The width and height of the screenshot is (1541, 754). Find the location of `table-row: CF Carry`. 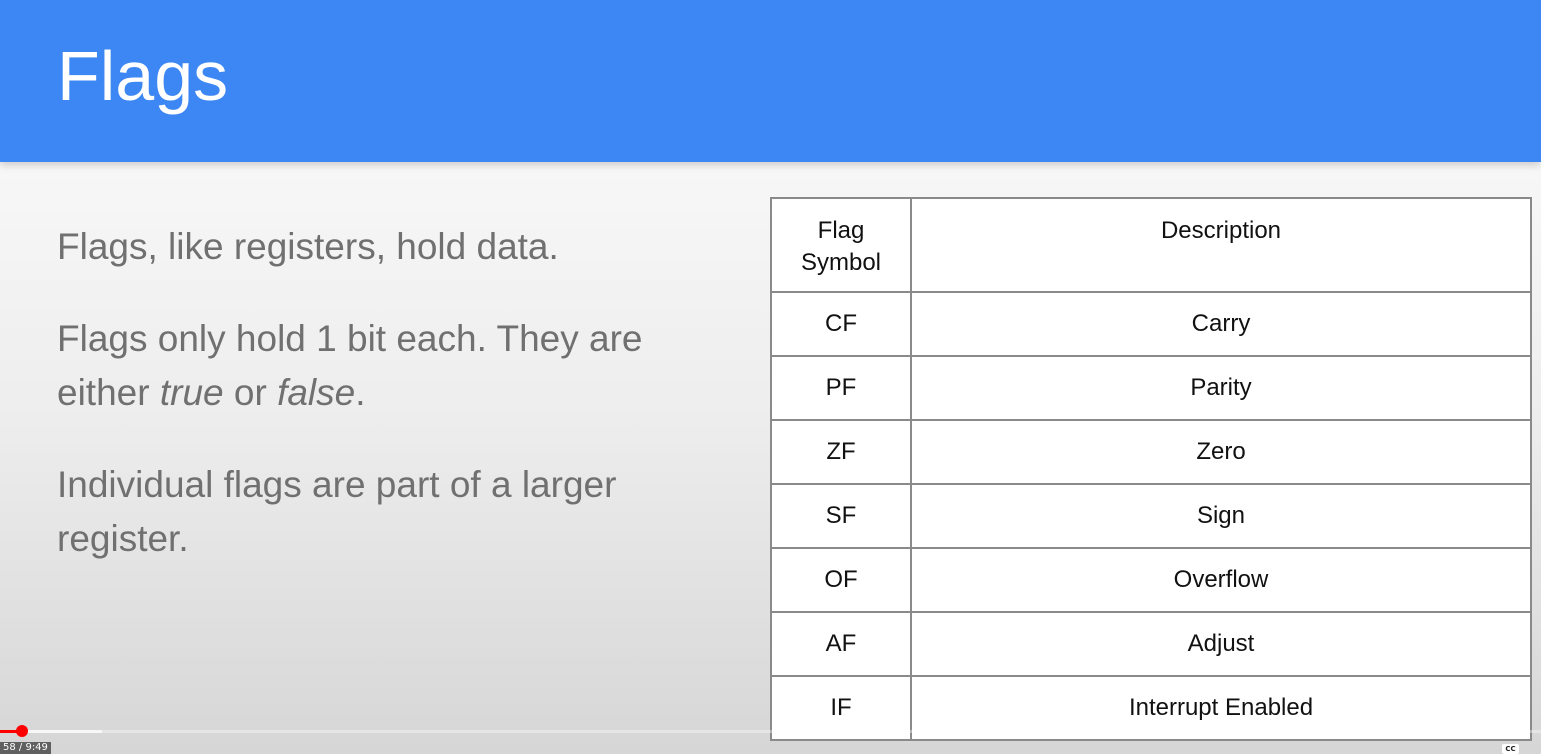

table-row: CF Carry is located at coordinates (1151, 324).